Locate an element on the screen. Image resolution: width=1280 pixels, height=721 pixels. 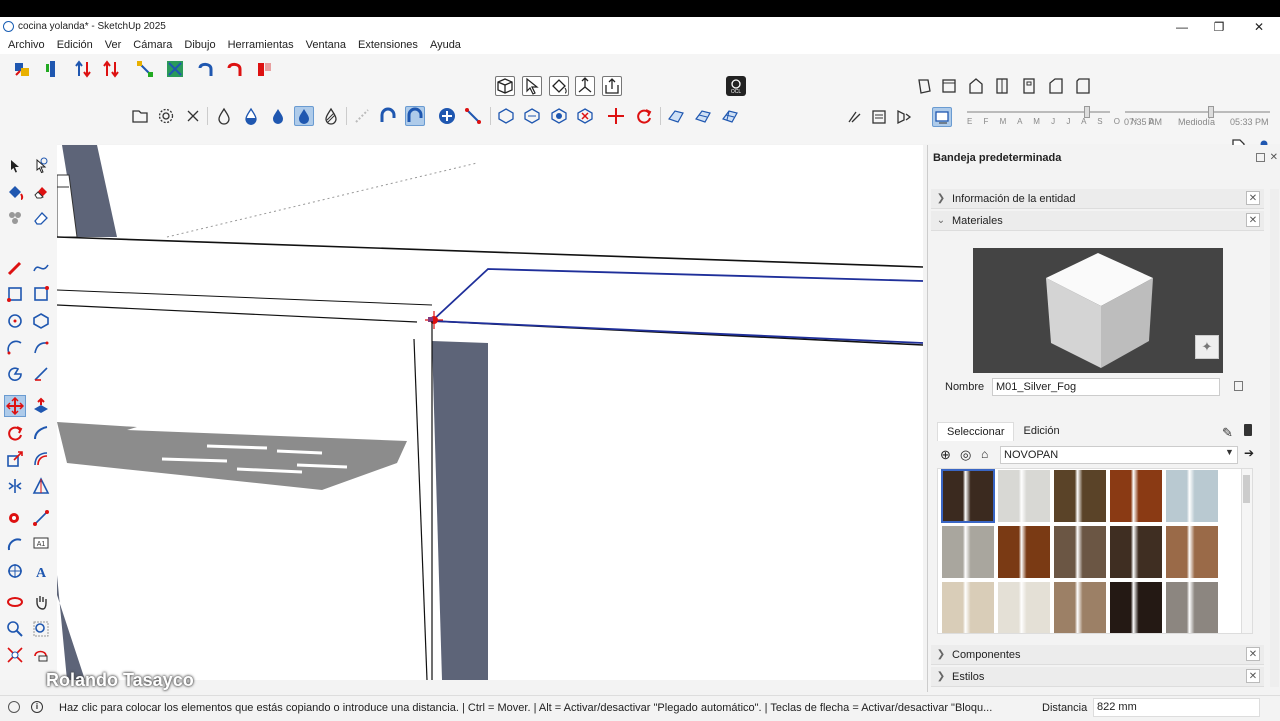
ocl-extension-icon: OCL is located at coordinates (736, 86).